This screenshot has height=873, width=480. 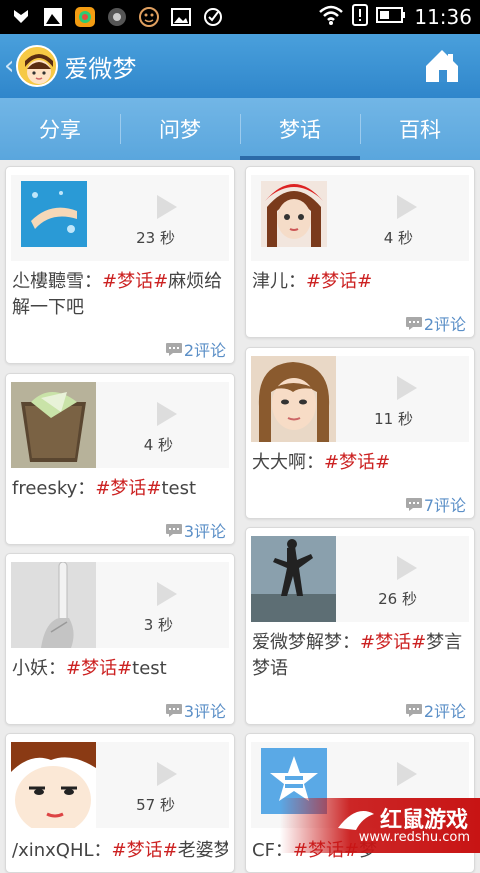 I want to click on audio-duration: 57 秒, so click(x=155, y=805).